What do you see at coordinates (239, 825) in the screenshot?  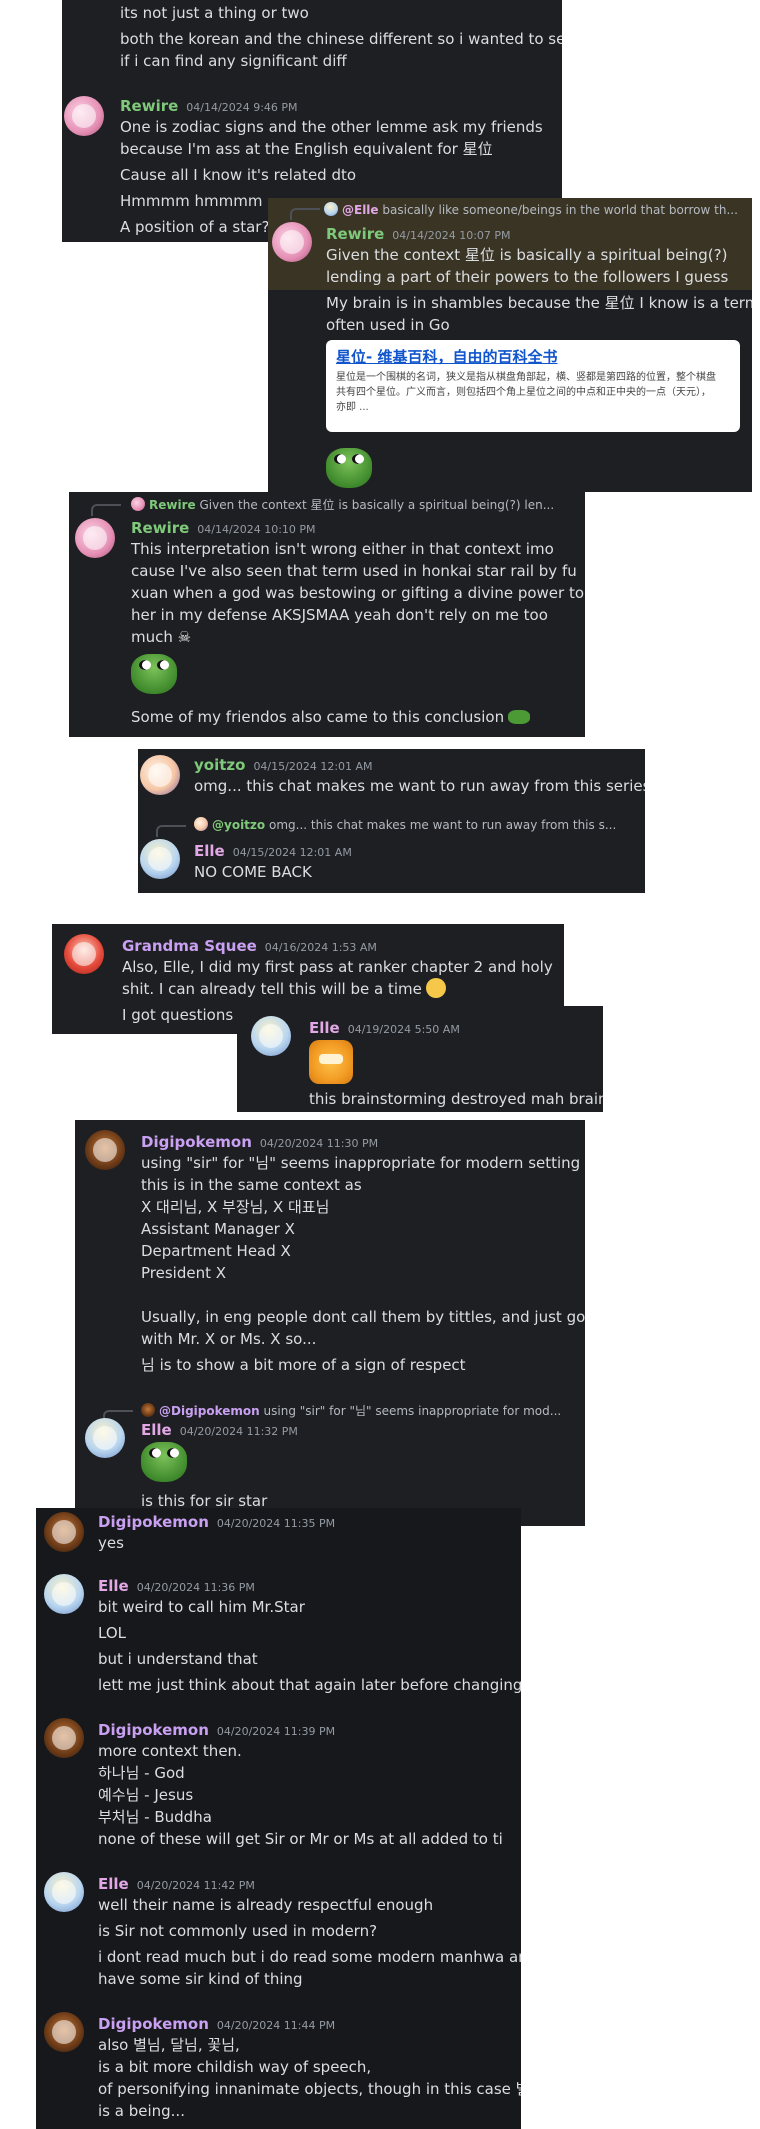 I see `reply-author: @yoitzo` at bounding box center [239, 825].